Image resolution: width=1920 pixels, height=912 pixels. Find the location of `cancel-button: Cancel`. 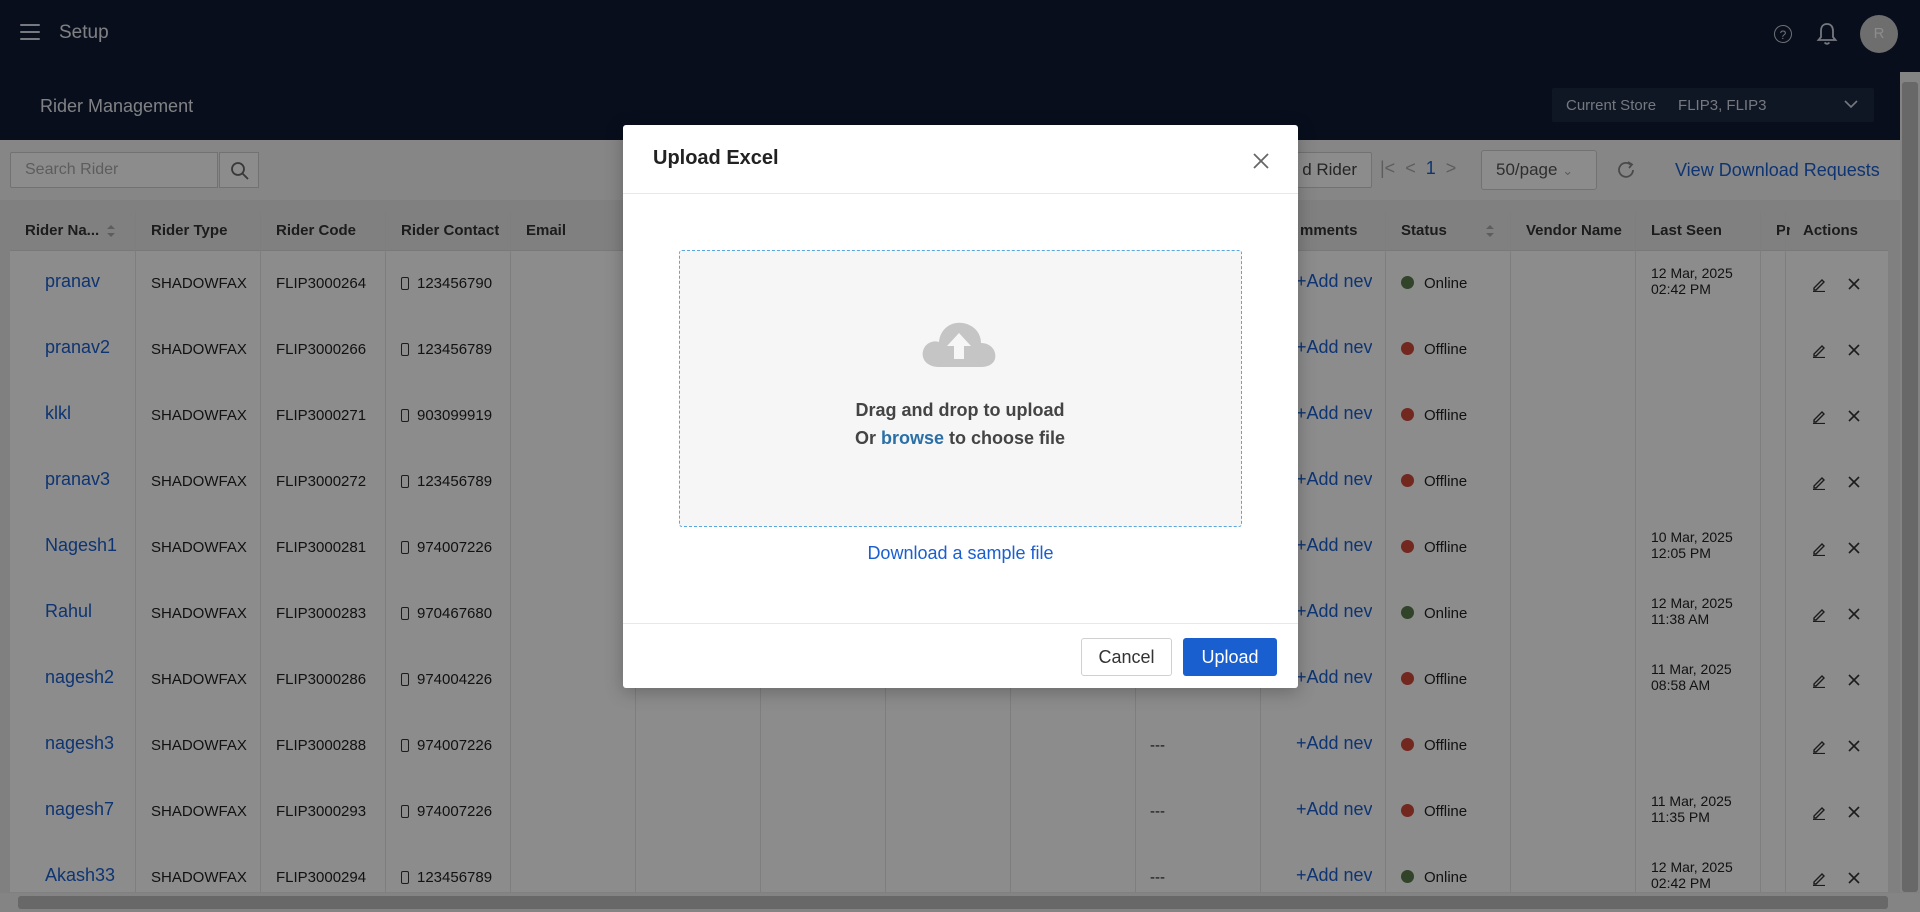

cancel-button: Cancel is located at coordinates (1126, 657).